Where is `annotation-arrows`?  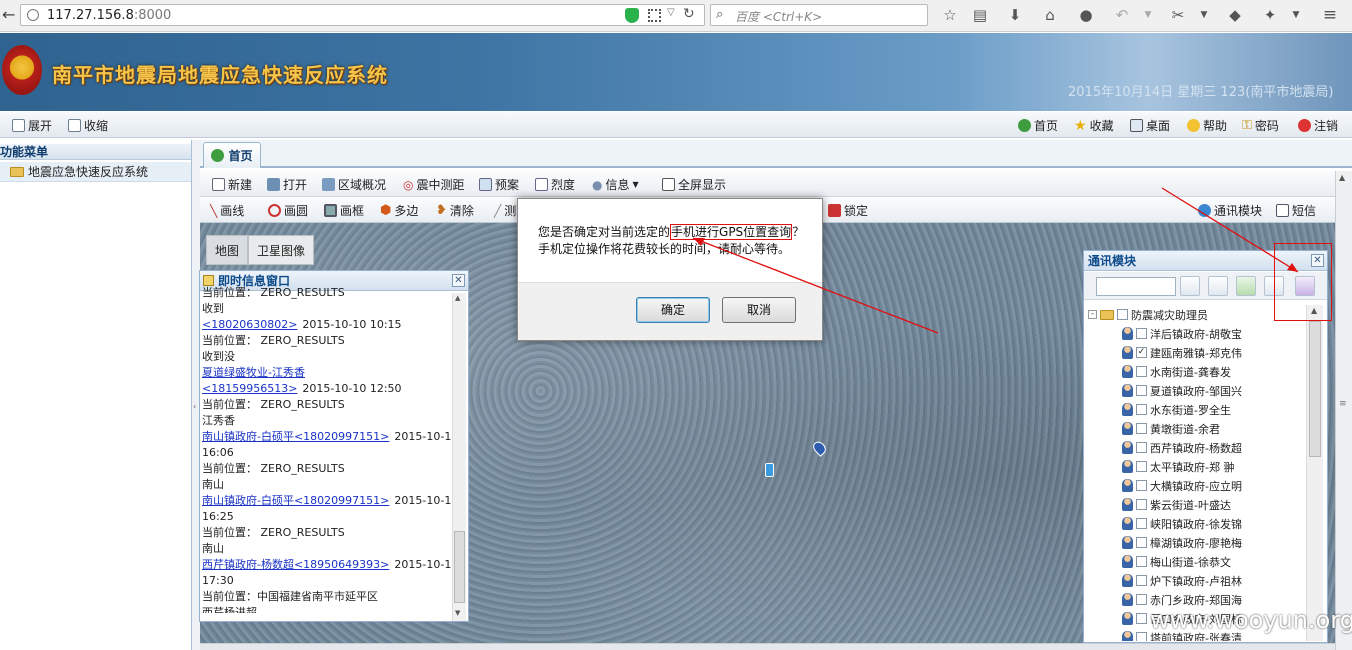
annotation-arrows is located at coordinates (995, 260).